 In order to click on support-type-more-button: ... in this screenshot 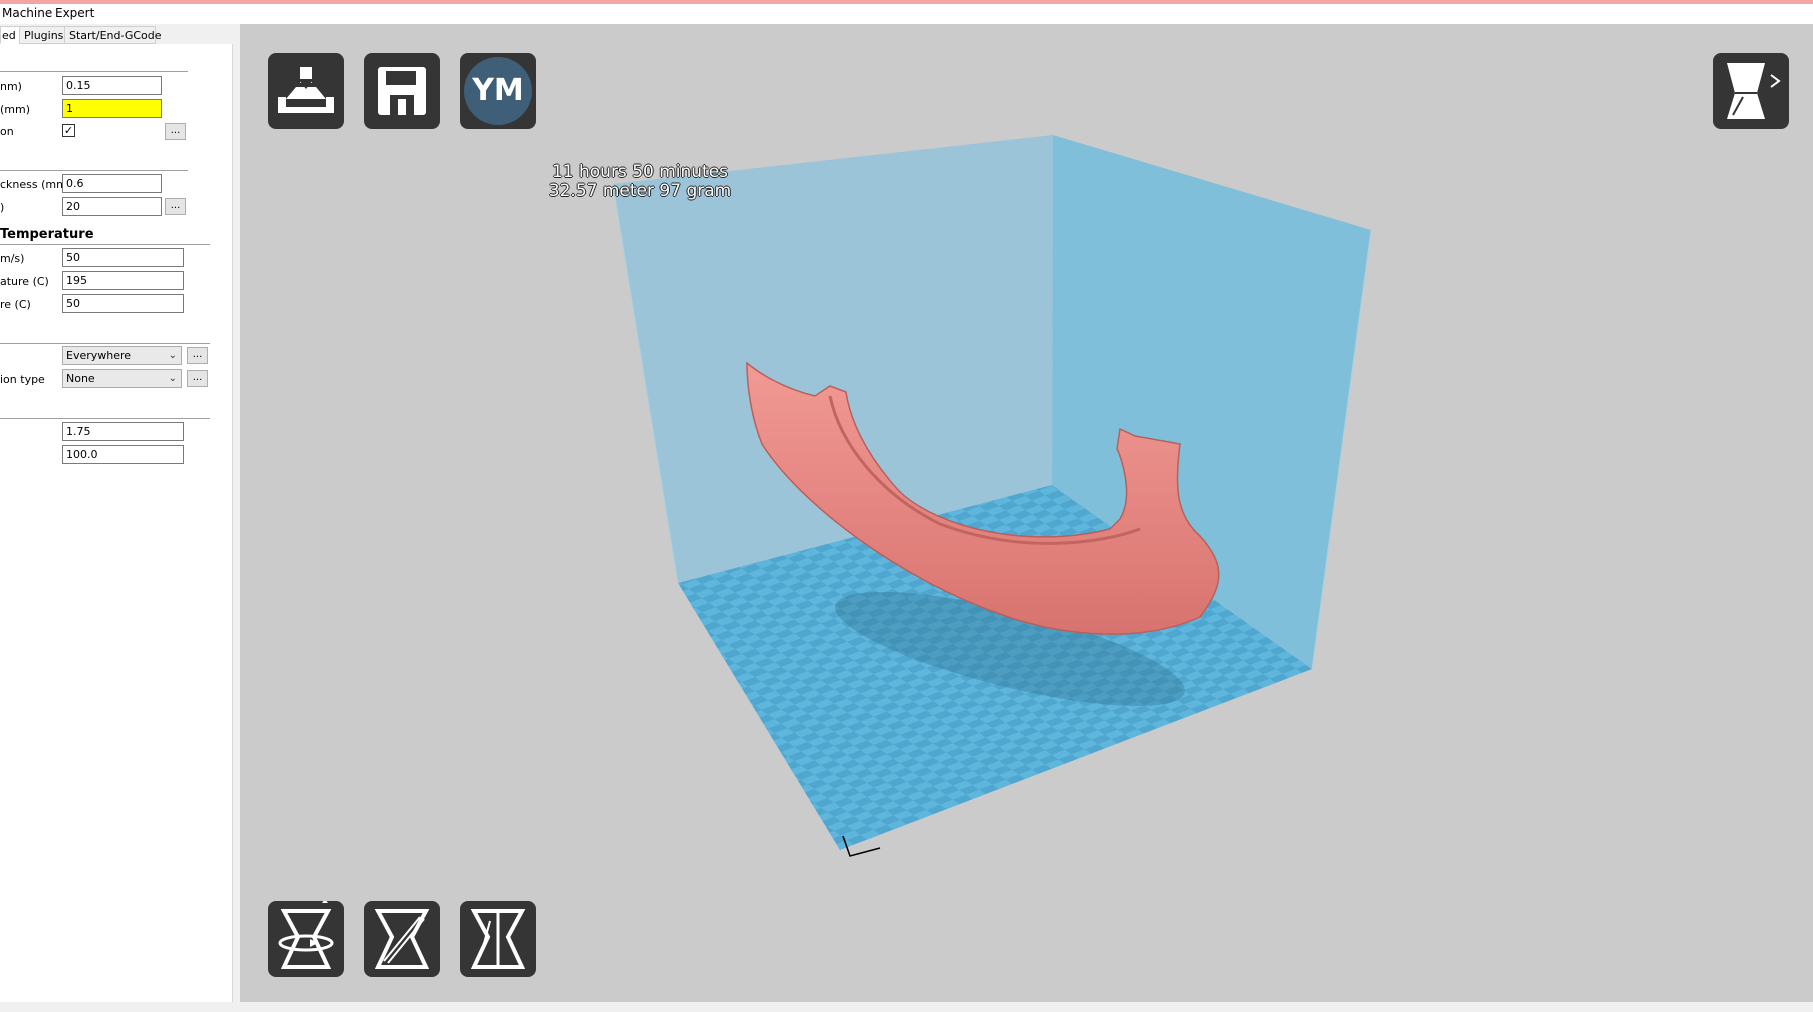, I will do `click(197, 355)`.